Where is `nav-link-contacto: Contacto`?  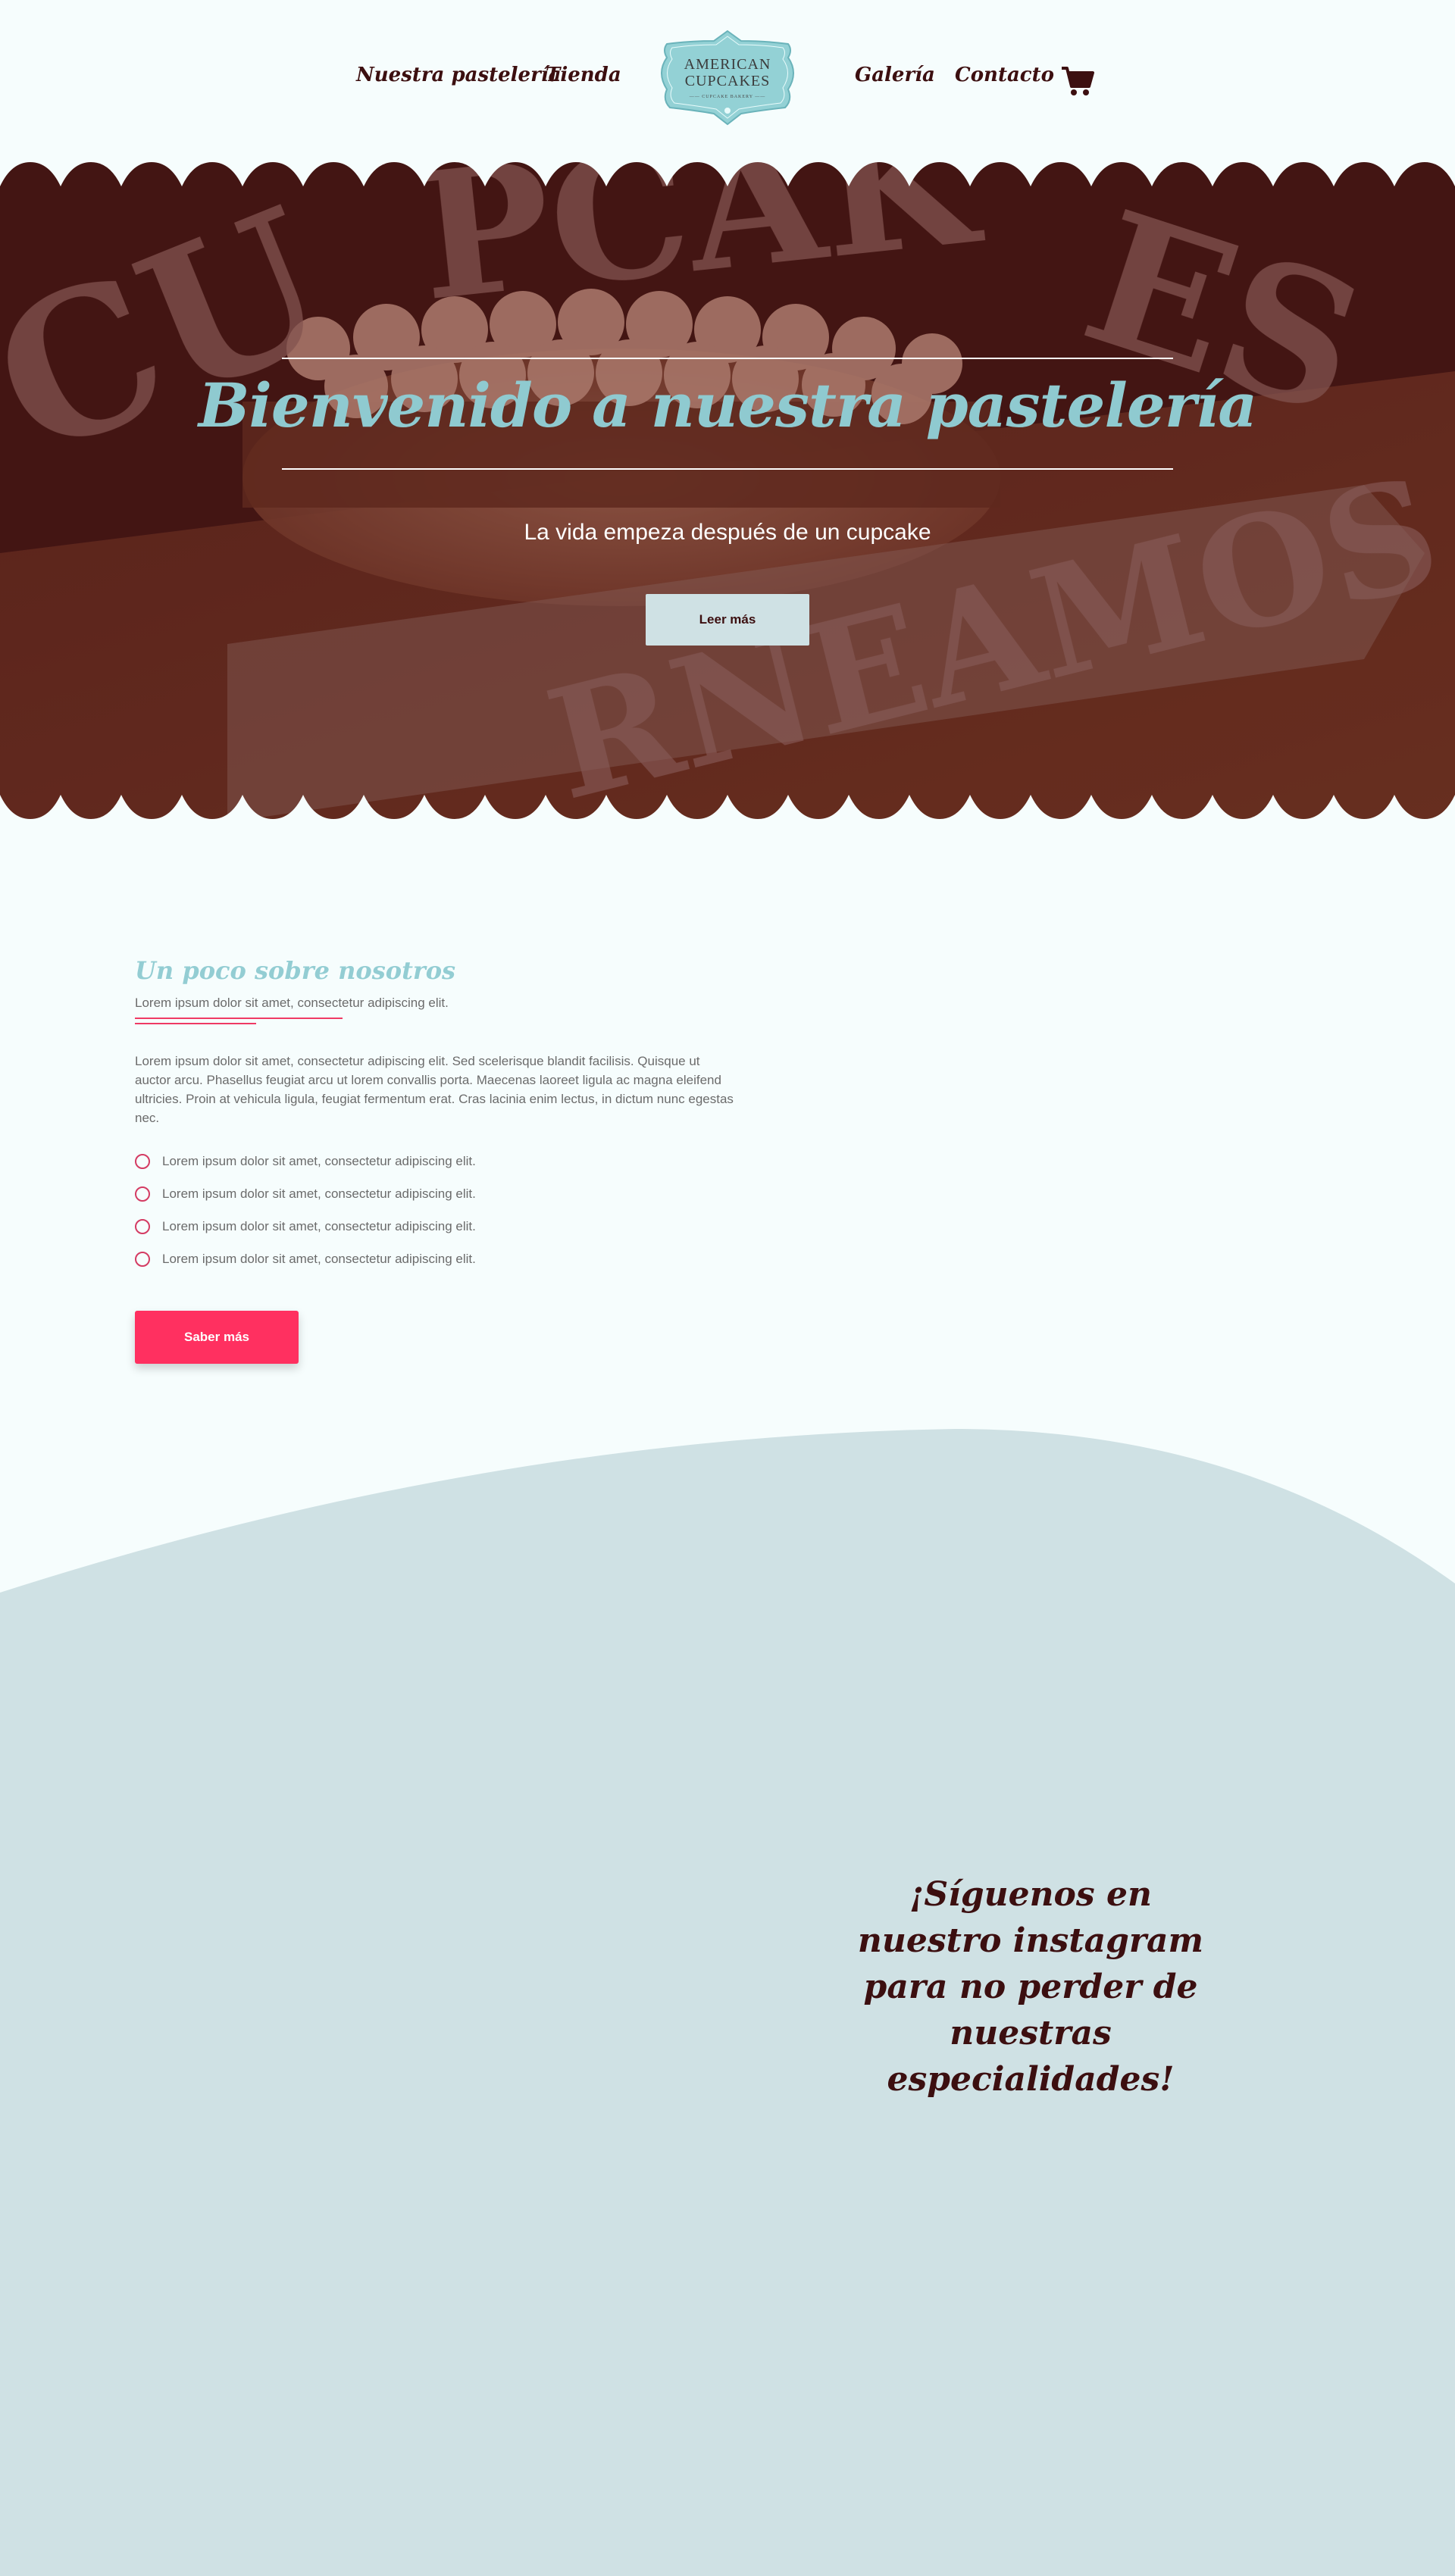
nav-link-contacto: Contacto is located at coordinates (1004, 75).